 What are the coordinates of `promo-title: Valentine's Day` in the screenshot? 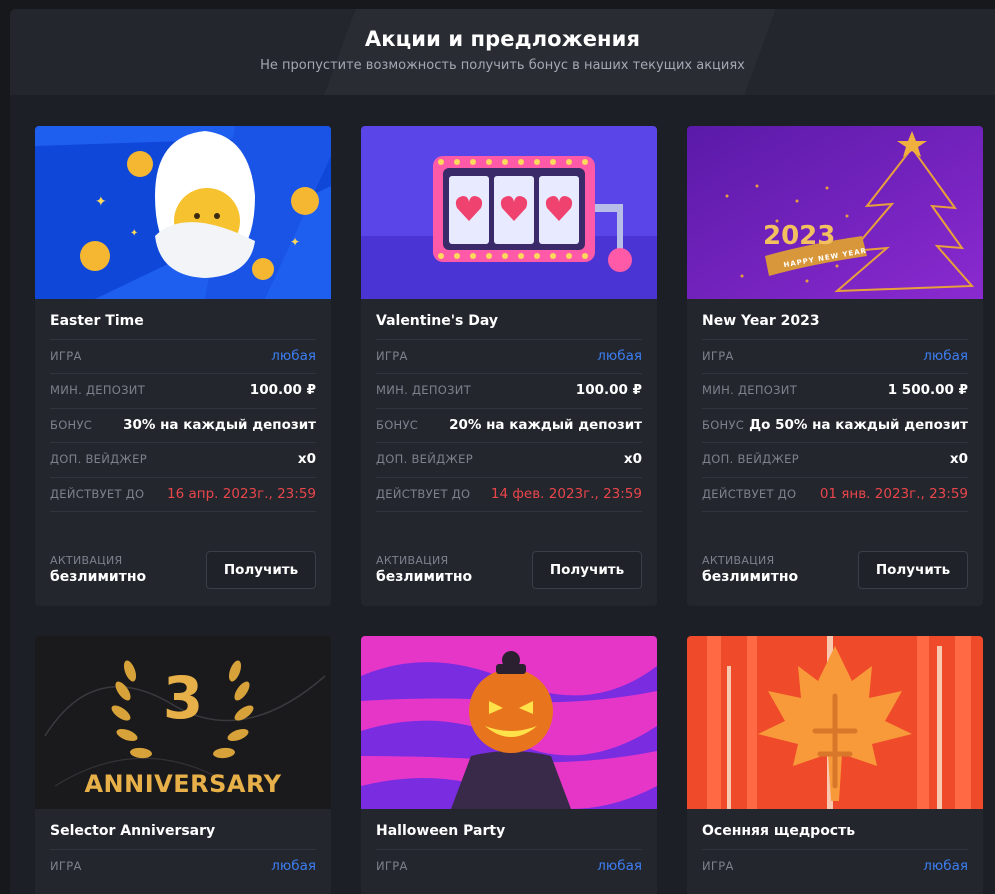 It's located at (437, 321).